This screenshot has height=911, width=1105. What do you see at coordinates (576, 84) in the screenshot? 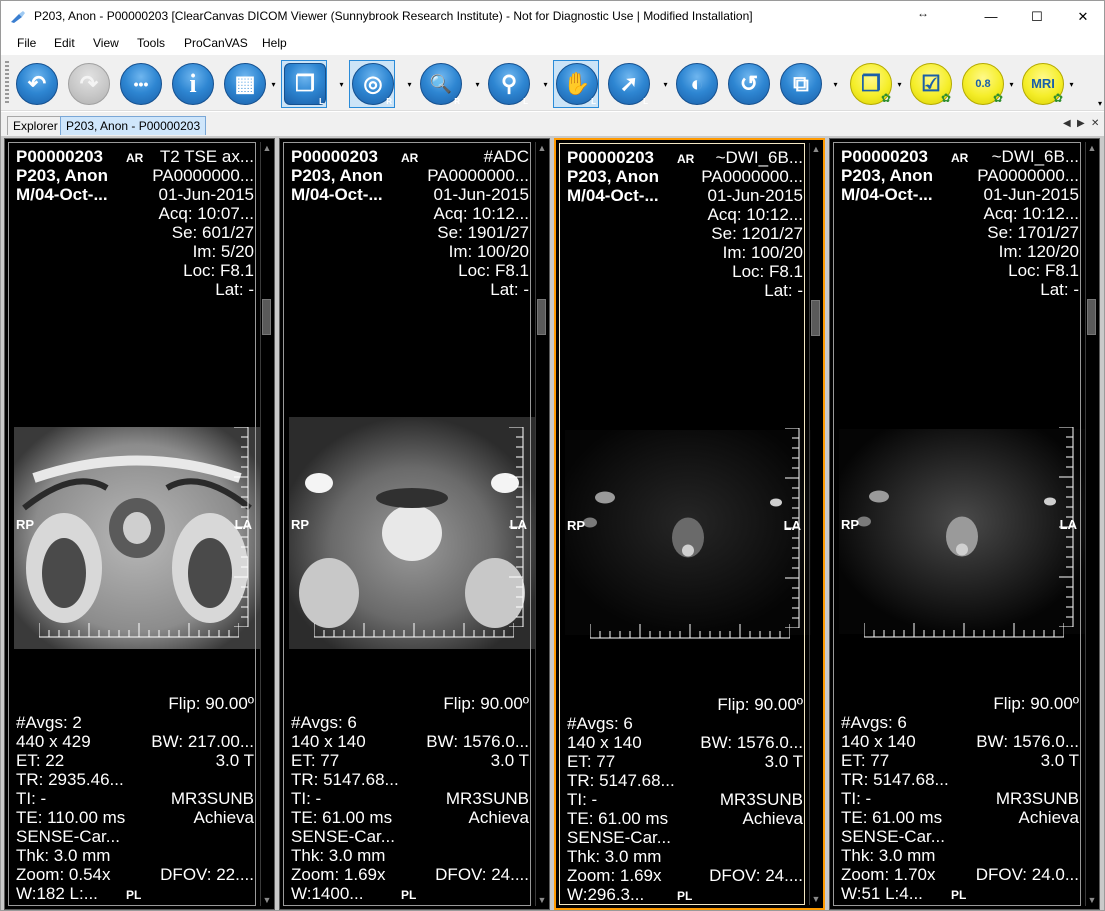
I see `pan-tool-button: ✋ L` at bounding box center [576, 84].